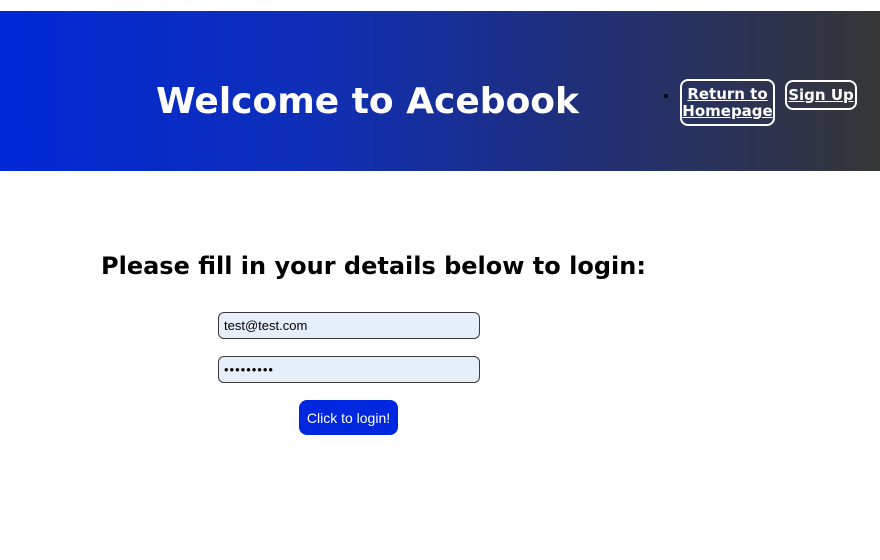 The width and height of the screenshot is (880, 560). I want to click on password-field, so click(349, 369).